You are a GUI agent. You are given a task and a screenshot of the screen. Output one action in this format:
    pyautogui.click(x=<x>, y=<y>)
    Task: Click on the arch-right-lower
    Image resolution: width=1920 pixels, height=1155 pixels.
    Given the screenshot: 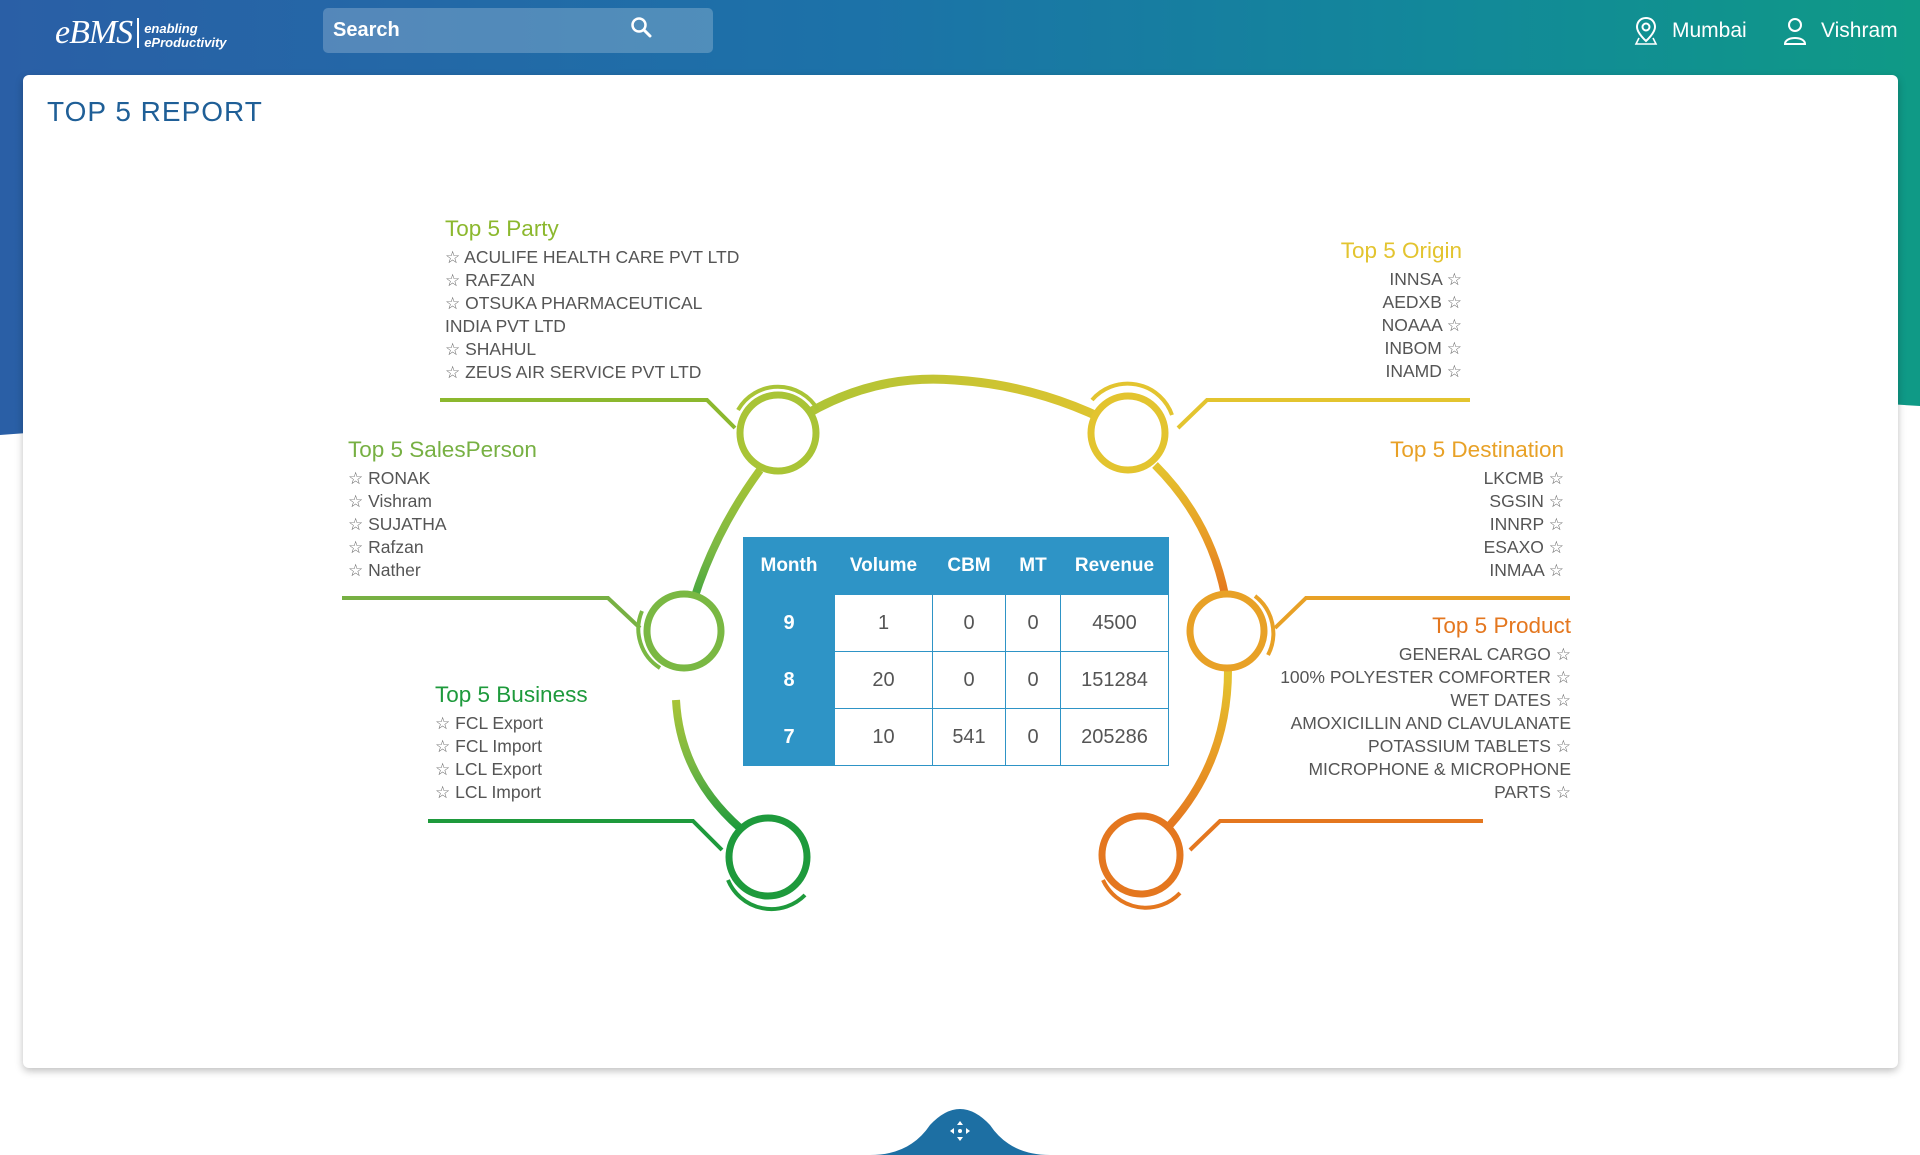 What is the action you would take?
    pyautogui.click(x=1199, y=748)
    